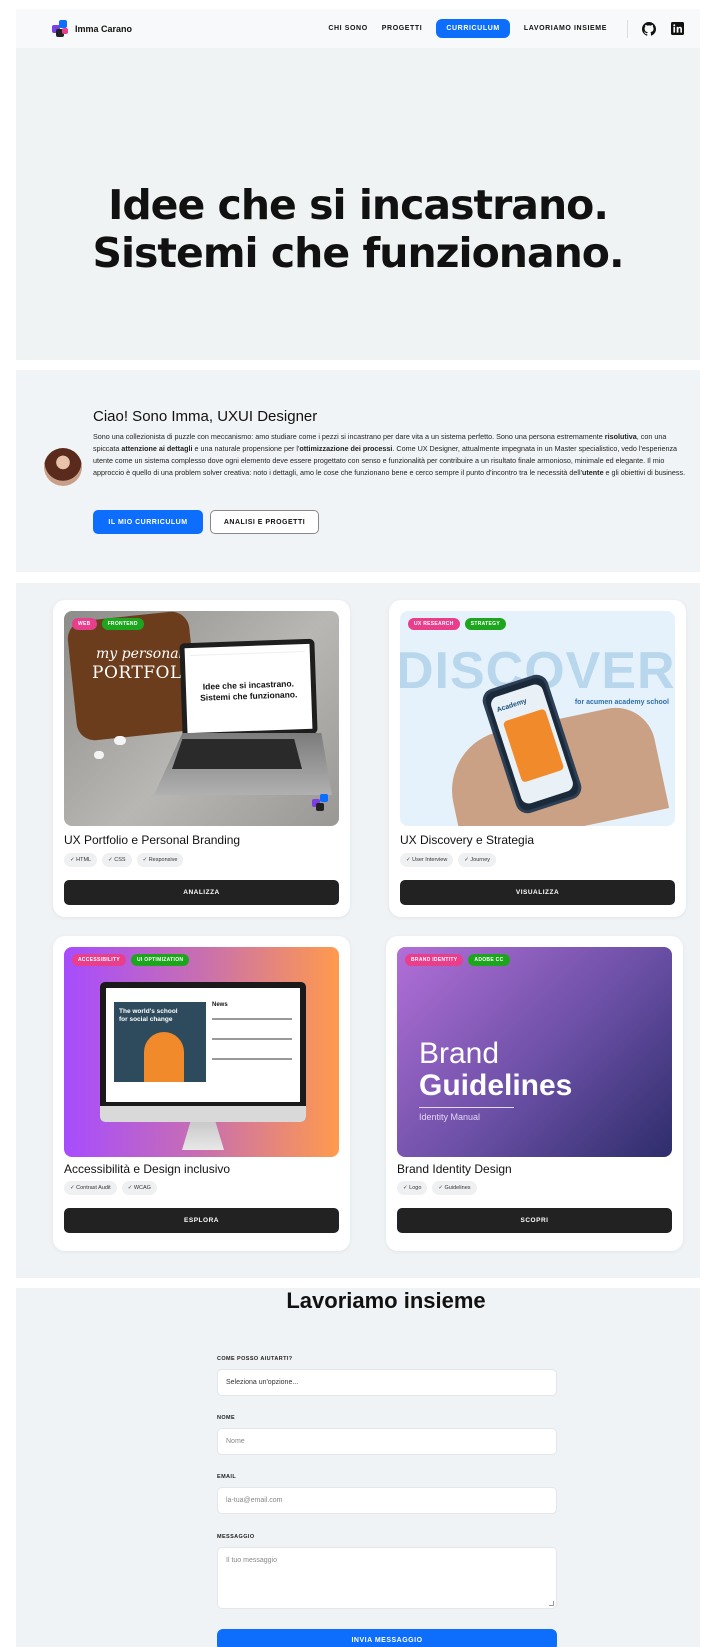 The image size is (716, 1647). What do you see at coordinates (473, 28) in the screenshot?
I see `nav-link-curriculum: CURRICULUM` at bounding box center [473, 28].